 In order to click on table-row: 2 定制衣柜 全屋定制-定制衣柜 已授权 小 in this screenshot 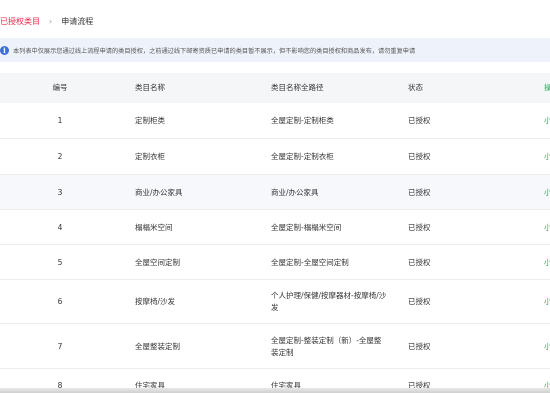, I will do `click(275, 157)`.